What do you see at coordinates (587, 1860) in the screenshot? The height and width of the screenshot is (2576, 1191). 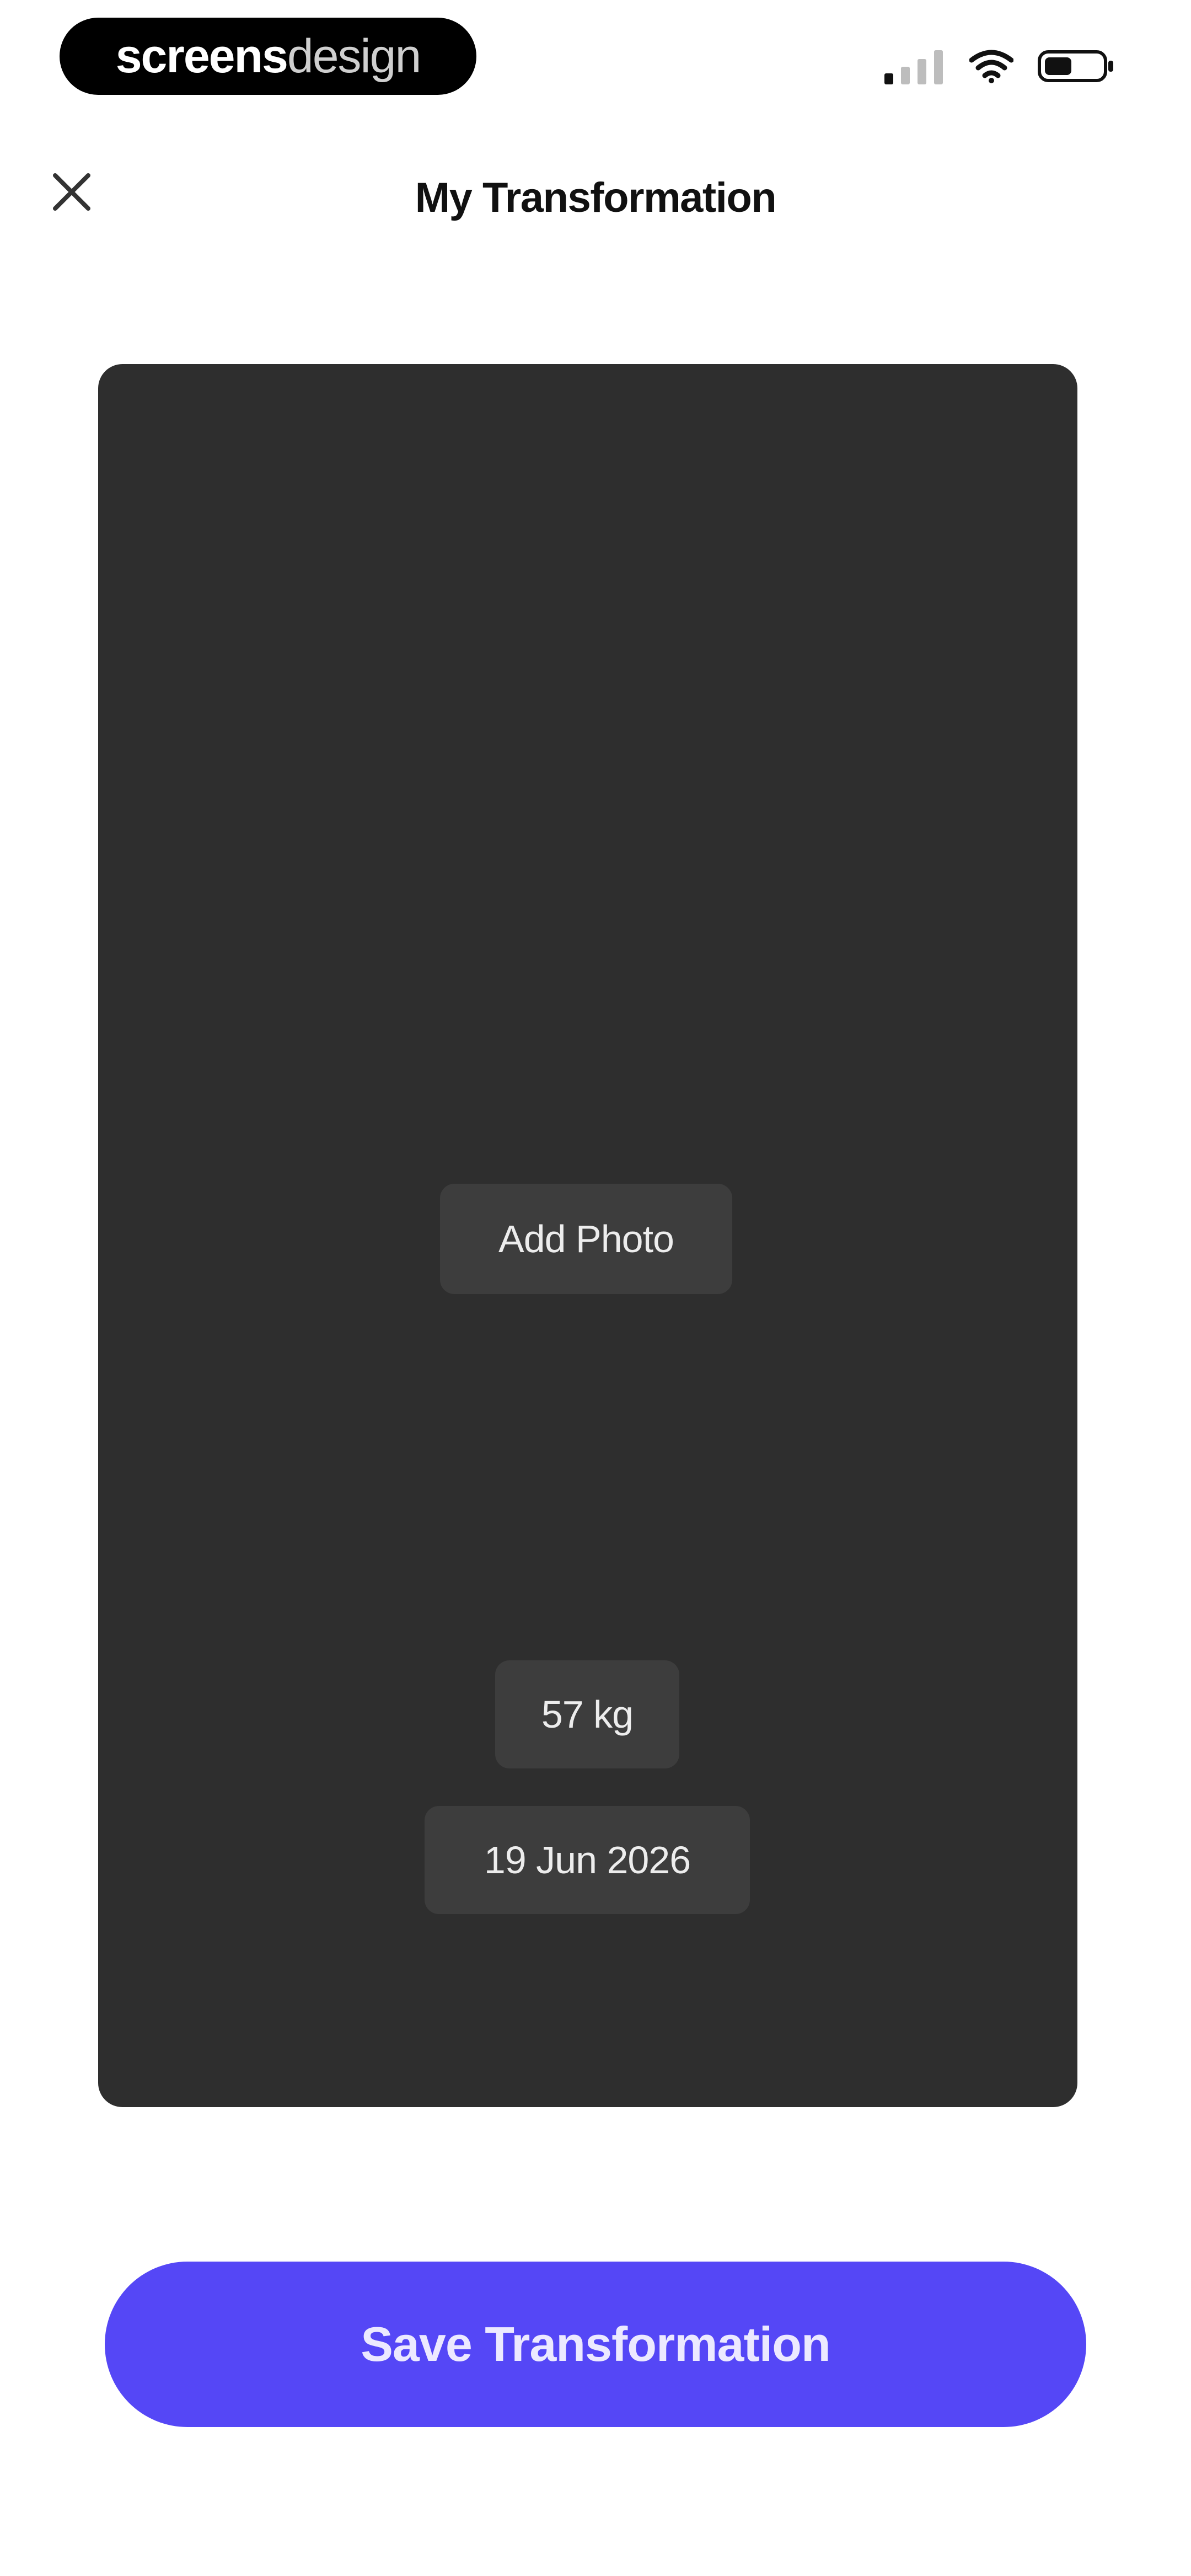 I see `date-badge: 19 Jun 2026` at bounding box center [587, 1860].